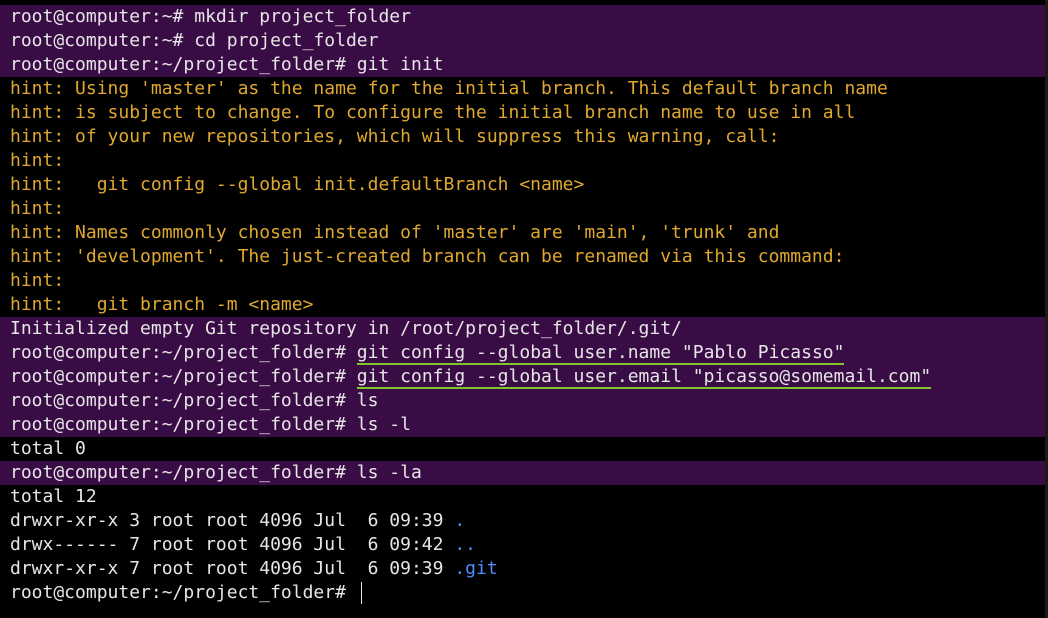 This screenshot has width=1048, height=618. Describe the element at coordinates (524, 17) in the screenshot. I see `terminal-line: root@computer:~# mkdir project_folder` at that location.